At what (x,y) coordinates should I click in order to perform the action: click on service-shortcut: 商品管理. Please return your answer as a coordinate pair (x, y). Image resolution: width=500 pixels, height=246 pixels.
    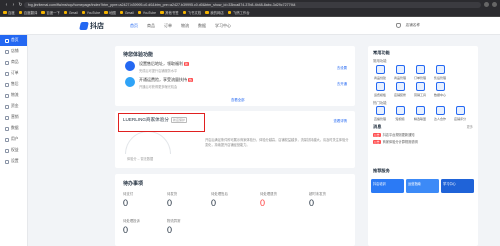
    Looking at the image, I should click on (400, 72).